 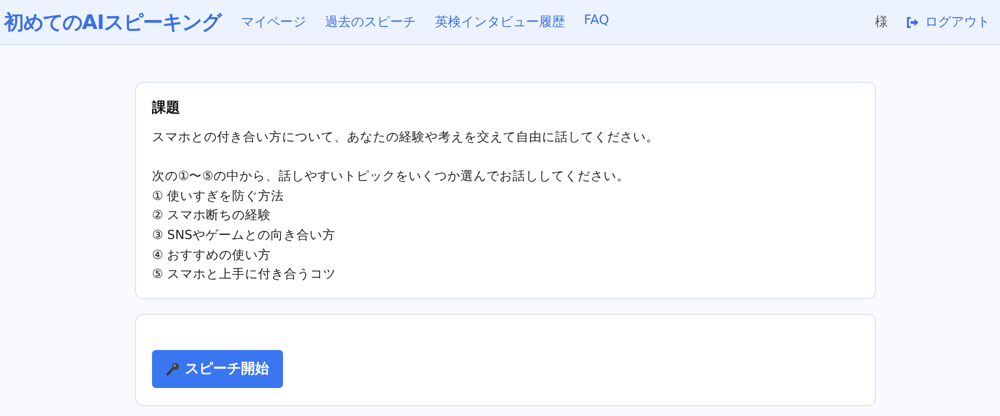 What do you see at coordinates (173, 369) in the screenshot?
I see `microphone-icon` at bounding box center [173, 369].